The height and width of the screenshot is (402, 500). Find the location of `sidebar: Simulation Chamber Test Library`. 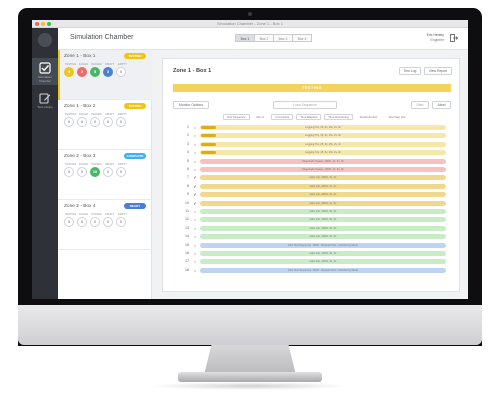

sidebar: Simulation Chamber Test Library is located at coordinates (45, 163).